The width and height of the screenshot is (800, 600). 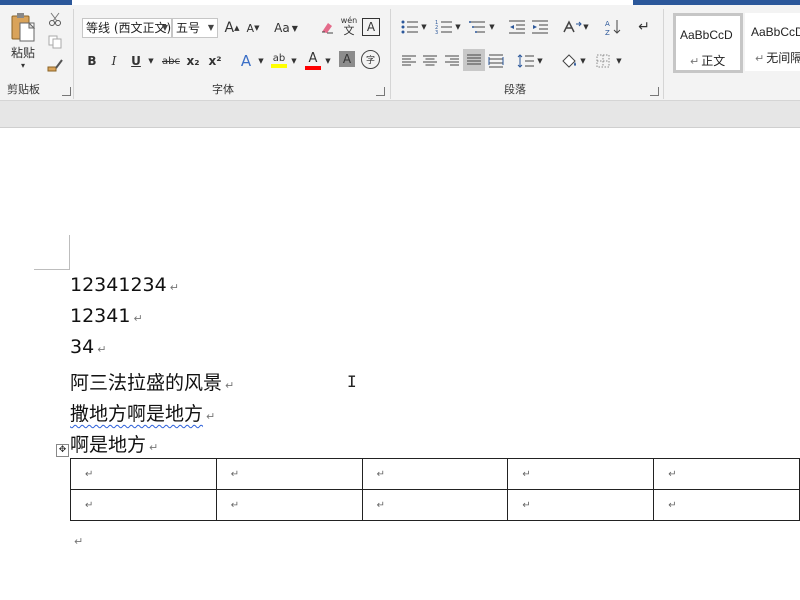 What do you see at coordinates (708, 61) in the screenshot?
I see `style-normal-name: ↵ 正文` at bounding box center [708, 61].